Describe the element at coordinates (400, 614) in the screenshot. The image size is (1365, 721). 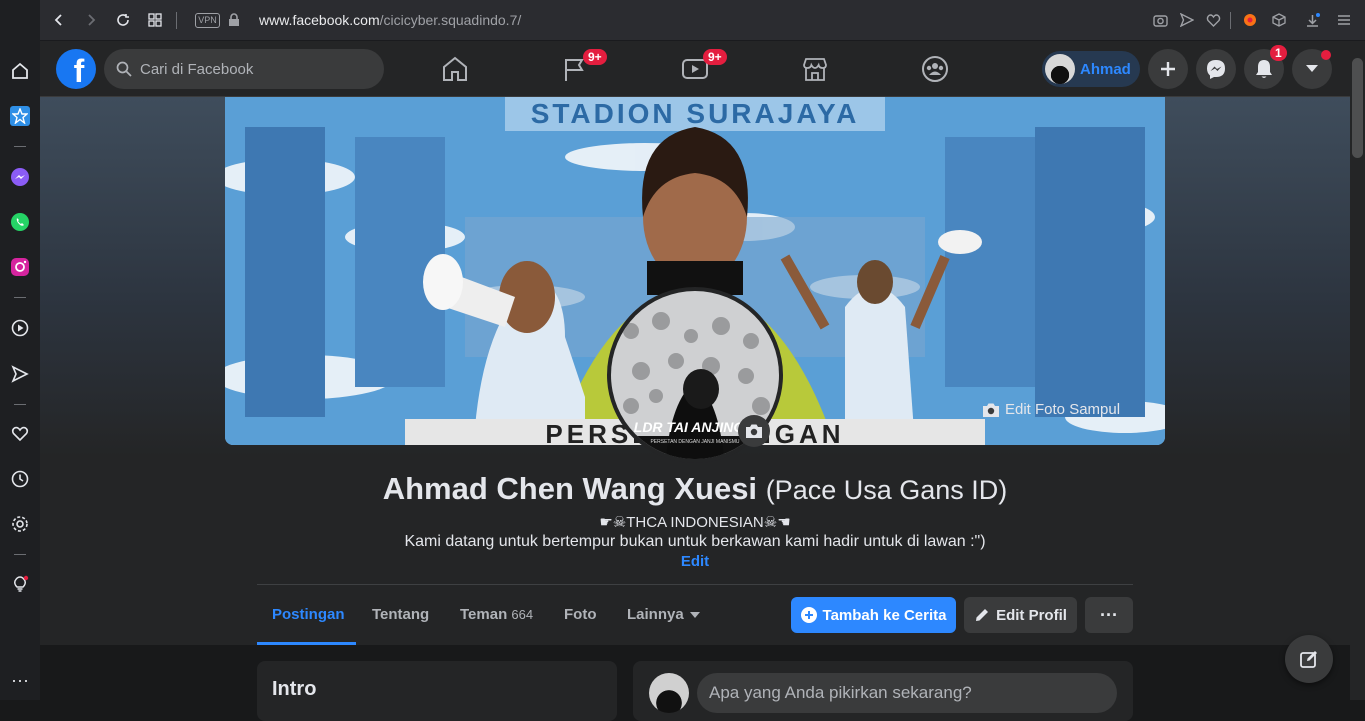
I see `tab-about: Tentang` at that location.